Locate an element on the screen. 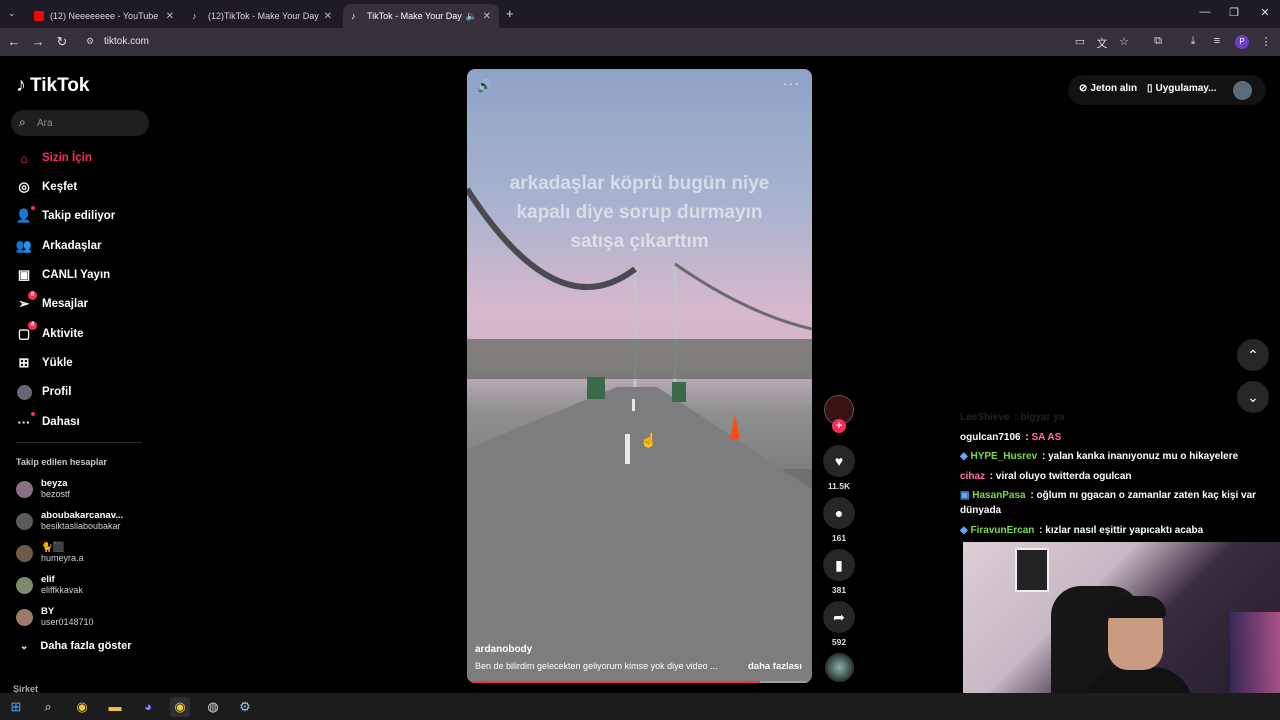  forward-icon: → is located at coordinates (38, 41).